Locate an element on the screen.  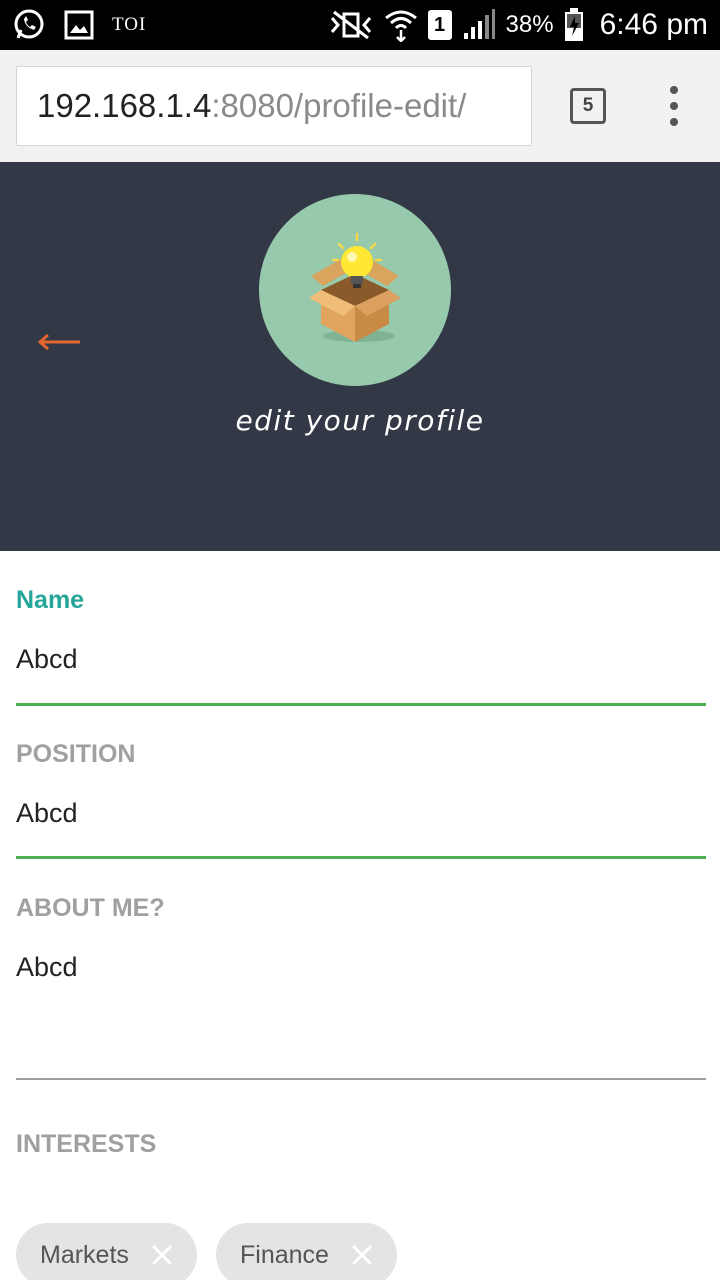
wifi-icon is located at coordinates (401, 25).